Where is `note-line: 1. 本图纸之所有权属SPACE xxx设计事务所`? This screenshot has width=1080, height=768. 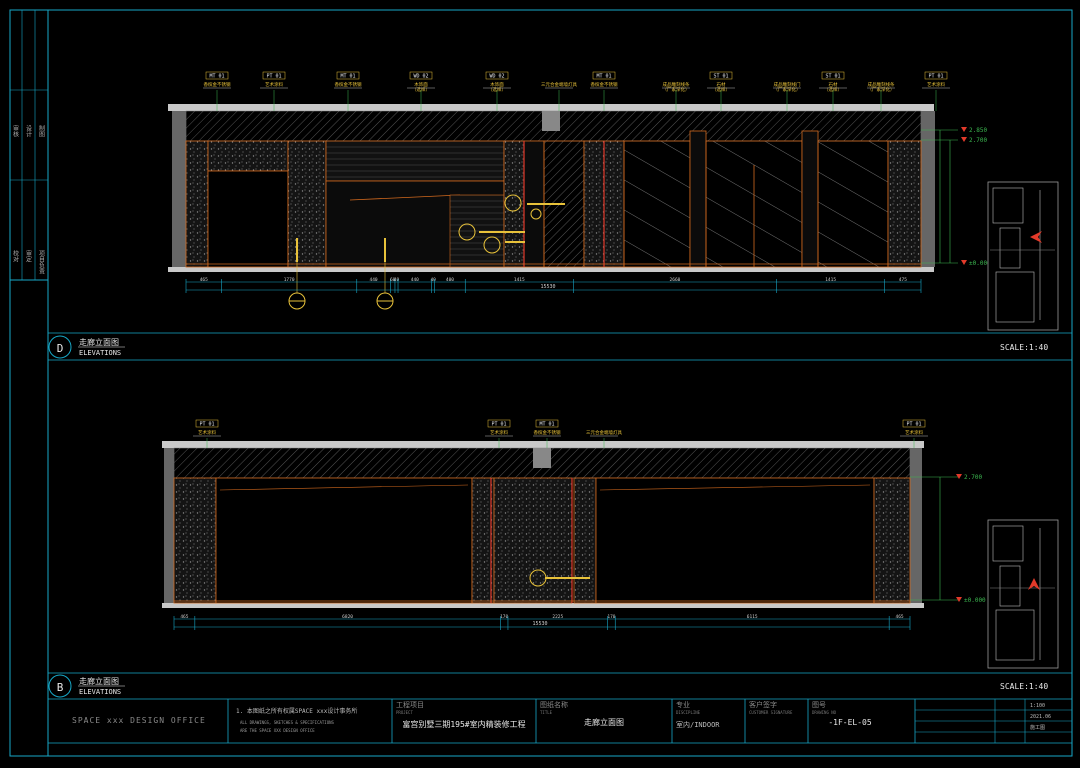
note-line: 1. 本图纸之所有权属SPACE xxx设计事务所 is located at coordinates (296, 711).